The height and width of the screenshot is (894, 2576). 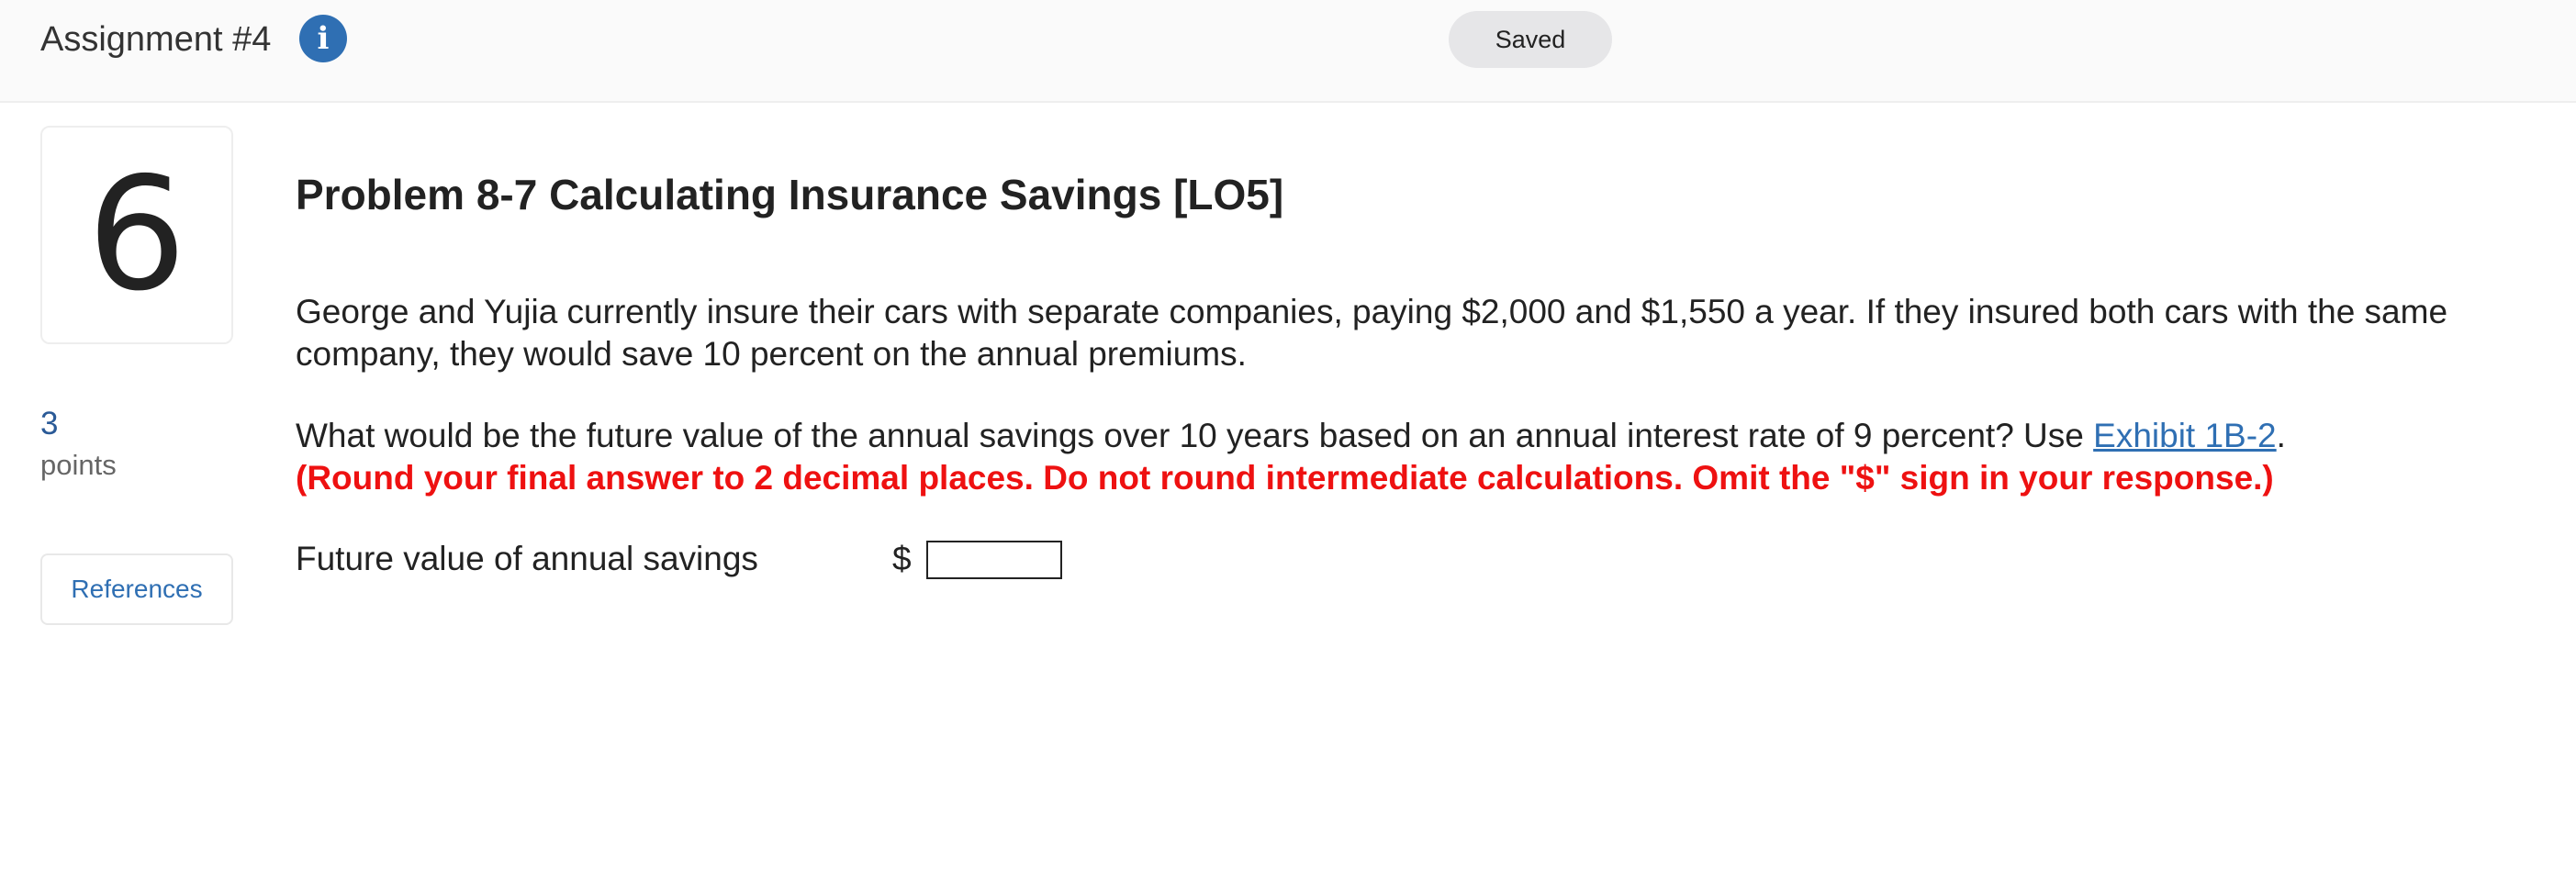 I want to click on answer-label: Future value of annual savings, so click(x=527, y=558).